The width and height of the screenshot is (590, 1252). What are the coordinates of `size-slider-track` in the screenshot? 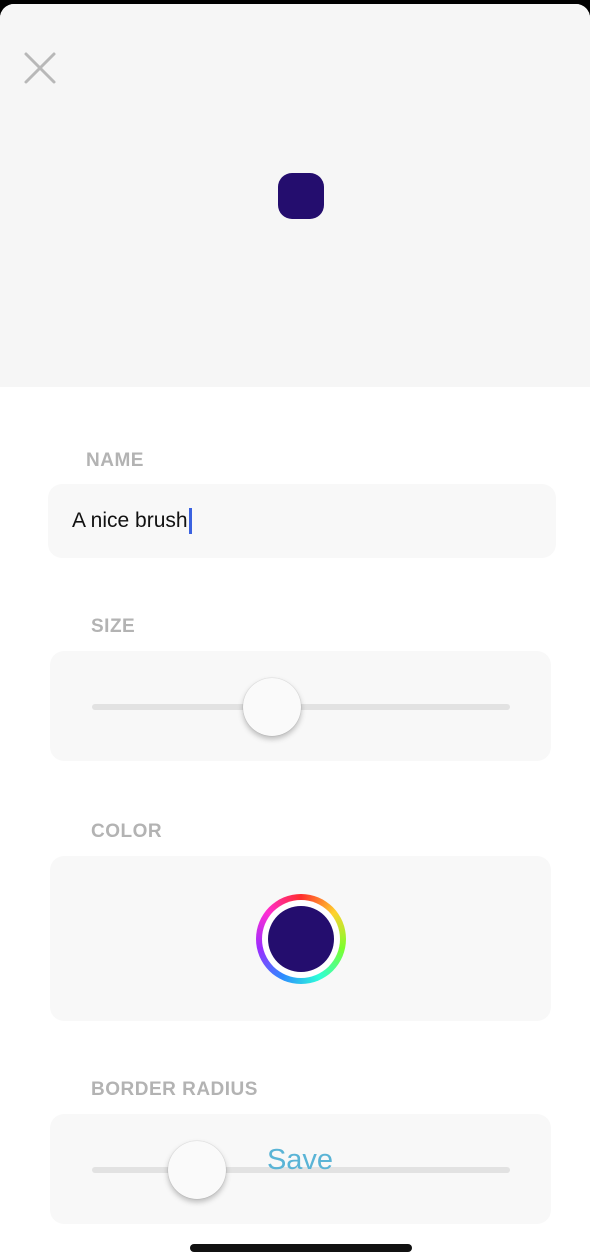 It's located at (301, 707).